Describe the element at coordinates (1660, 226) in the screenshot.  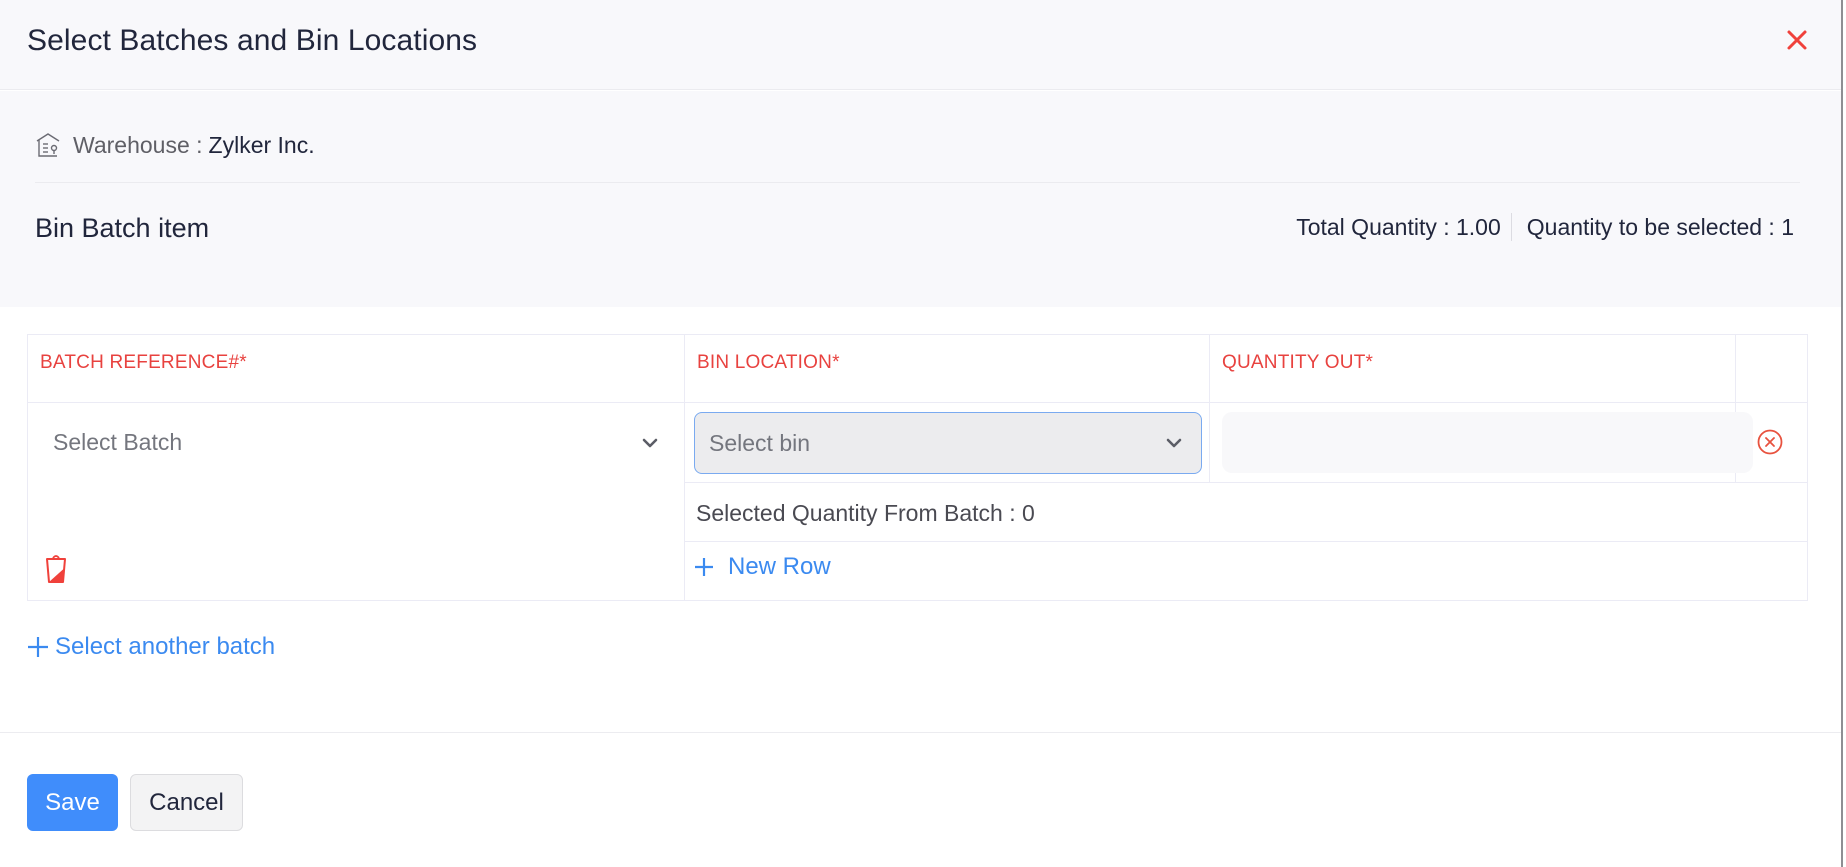
I see `quantity-to-select: Quantity to be selected : 1` at that location.